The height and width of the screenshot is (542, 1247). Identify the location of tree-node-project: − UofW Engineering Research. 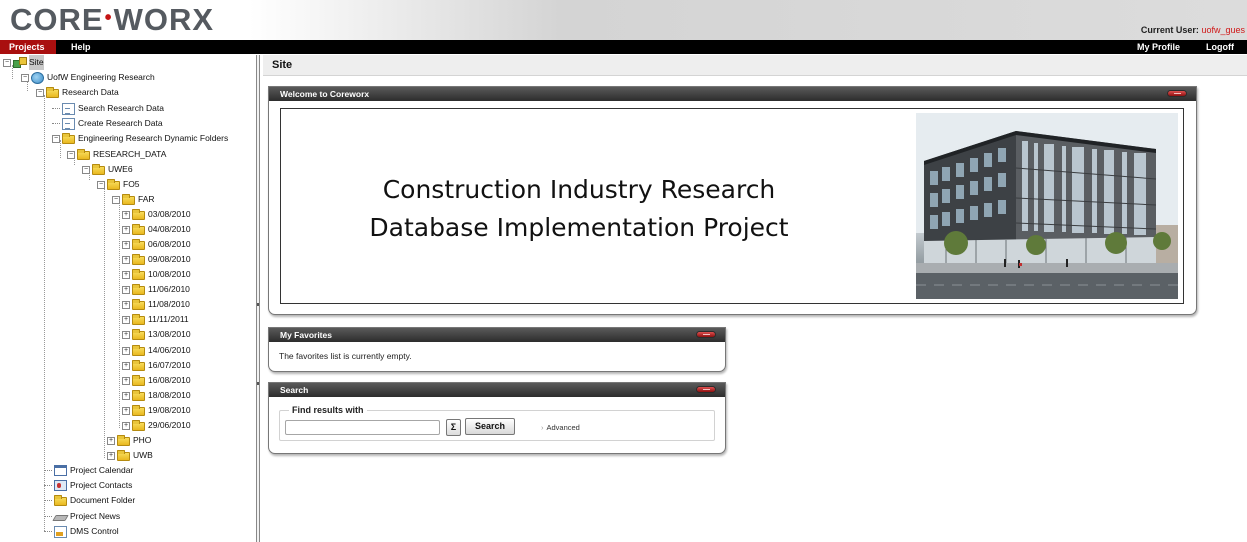
(88, 77).